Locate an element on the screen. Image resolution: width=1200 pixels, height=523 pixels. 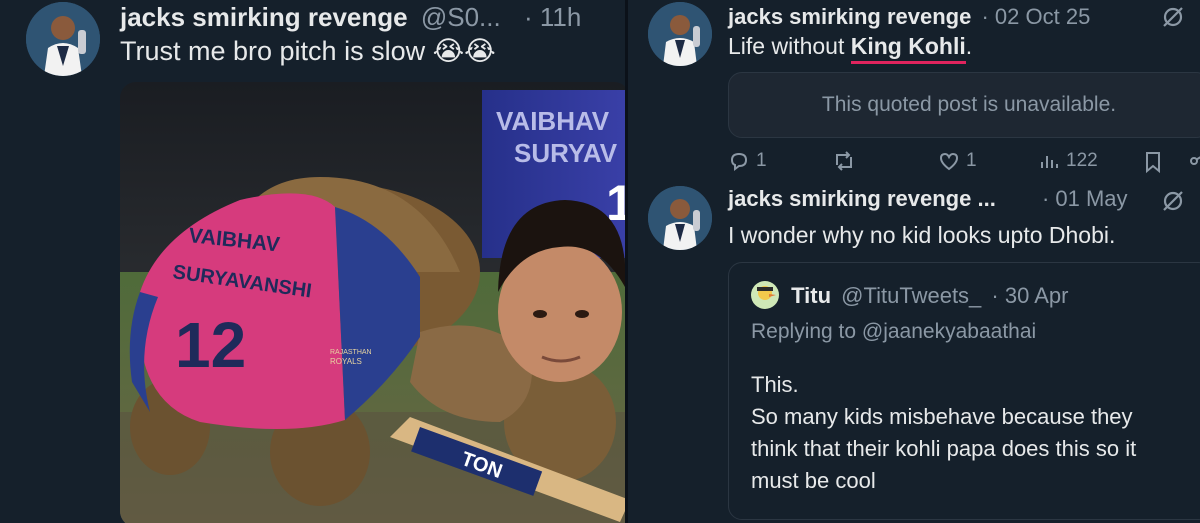
views-button: 122 is located at coordinates (1068, 161).